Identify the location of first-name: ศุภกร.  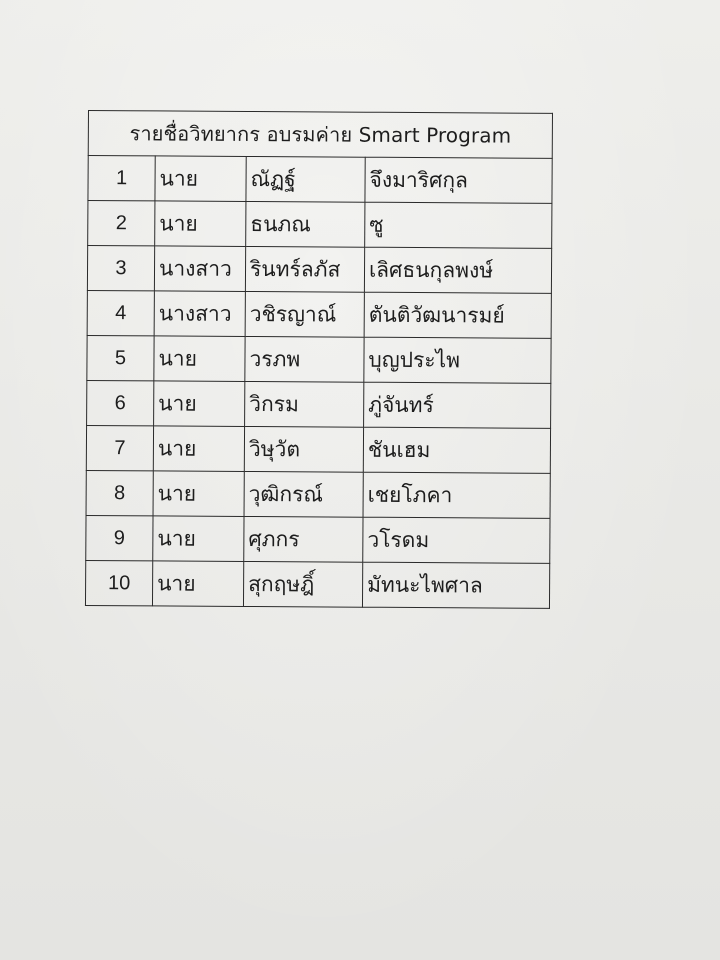
(303, 539).